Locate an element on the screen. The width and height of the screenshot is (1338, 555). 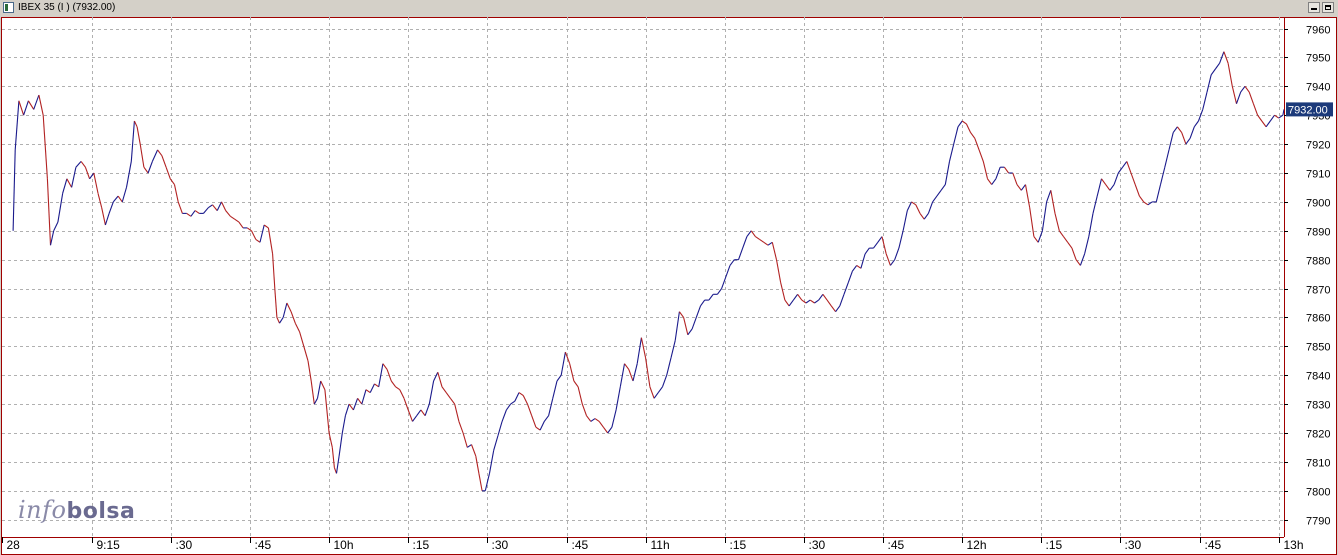
window-title: IBEX 35 (I ) (7932.00) is located at coordinates (67, 7).